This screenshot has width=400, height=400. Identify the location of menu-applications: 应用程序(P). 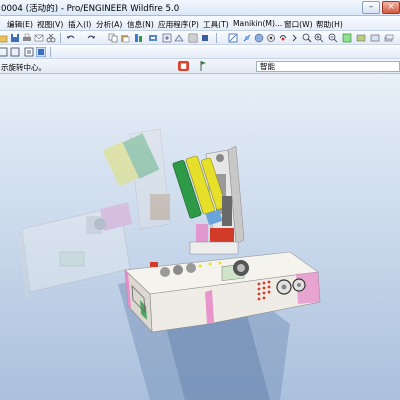
(178, 24).